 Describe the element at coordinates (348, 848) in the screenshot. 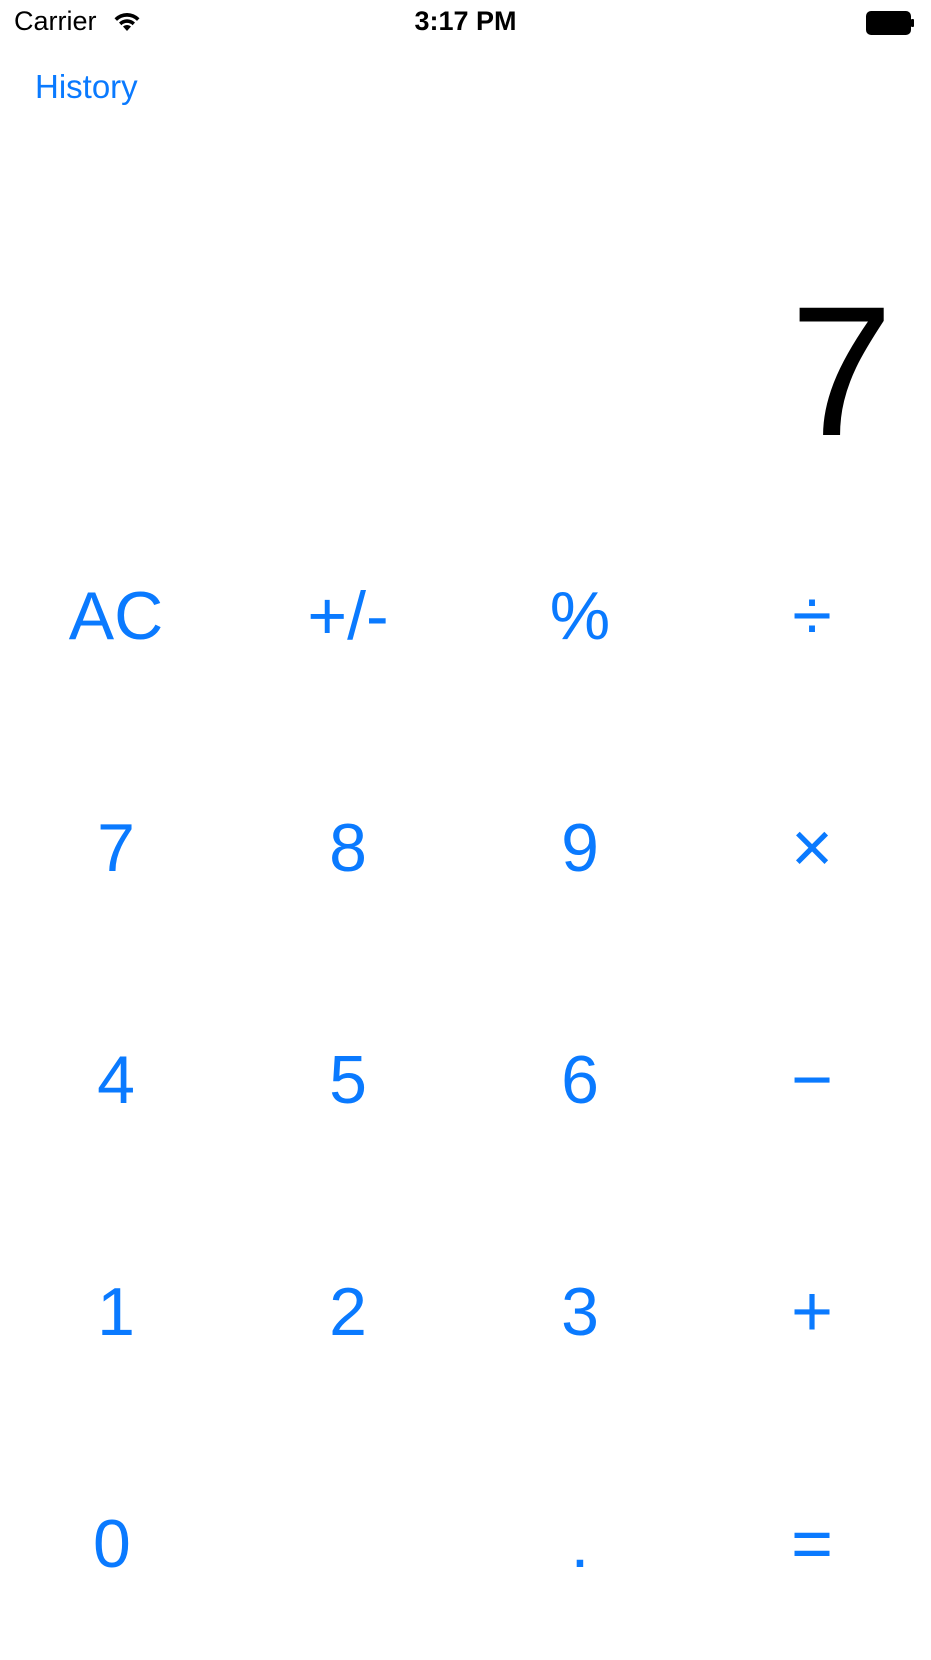

I see `digit-8-button: 8` at that location.